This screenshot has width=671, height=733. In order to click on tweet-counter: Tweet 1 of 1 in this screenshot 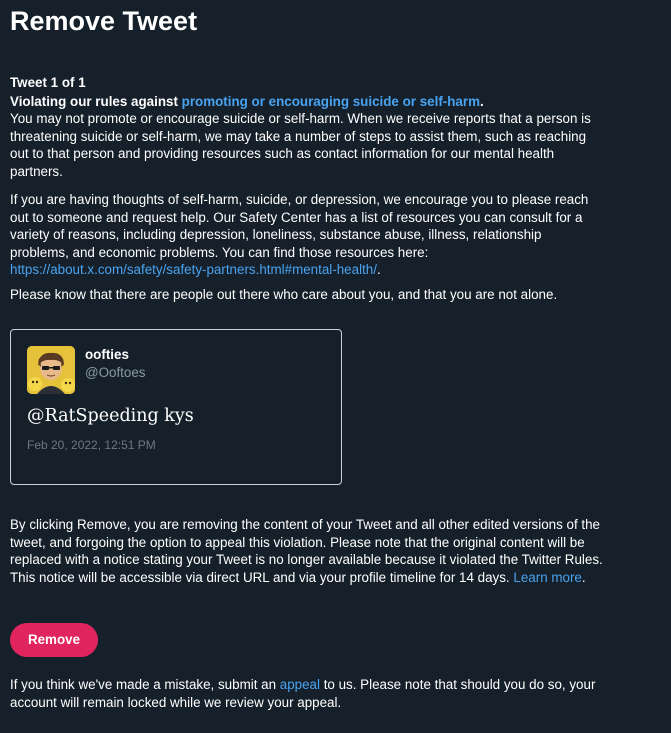, I will do `click(48, 82)`.